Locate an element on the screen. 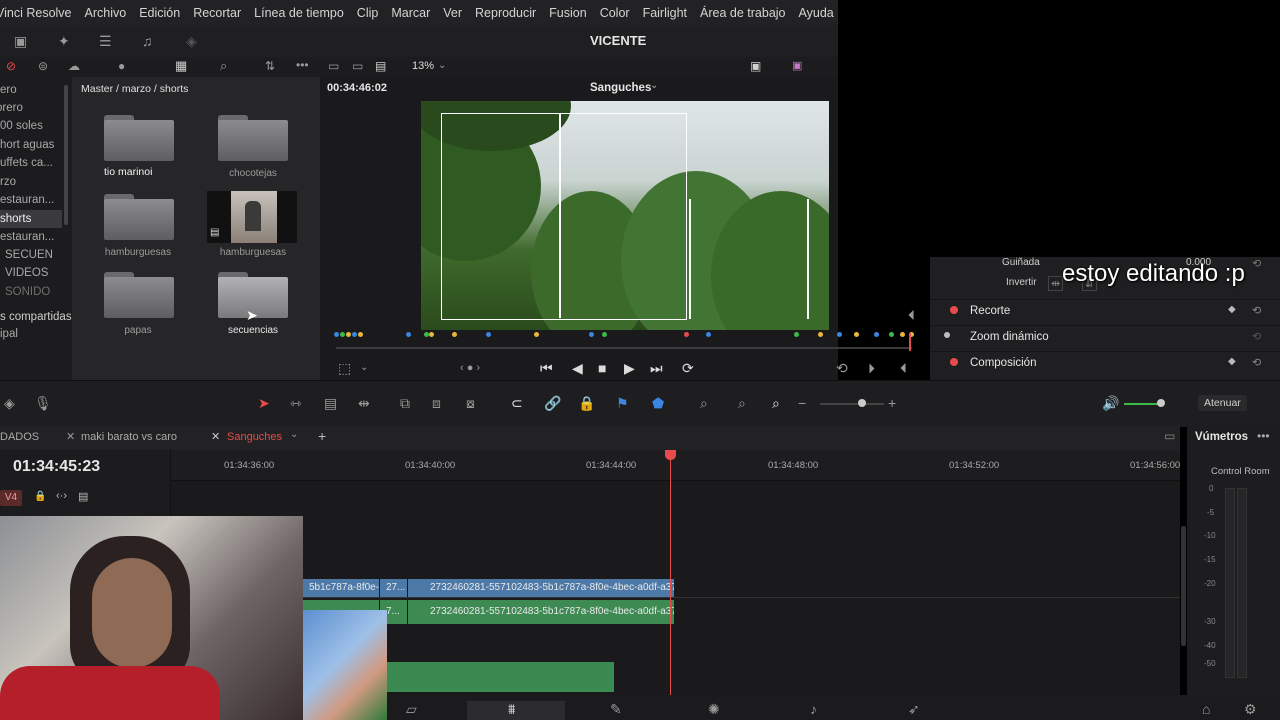 This screenshot has width=1280, height=720. zoom-slider is located at coordinates (852, 404).